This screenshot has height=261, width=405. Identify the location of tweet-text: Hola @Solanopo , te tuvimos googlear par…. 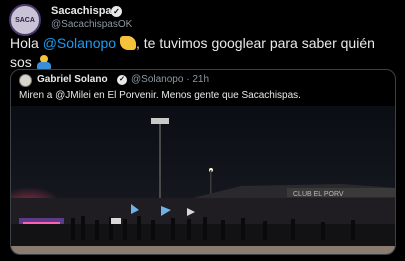
(202, 53).